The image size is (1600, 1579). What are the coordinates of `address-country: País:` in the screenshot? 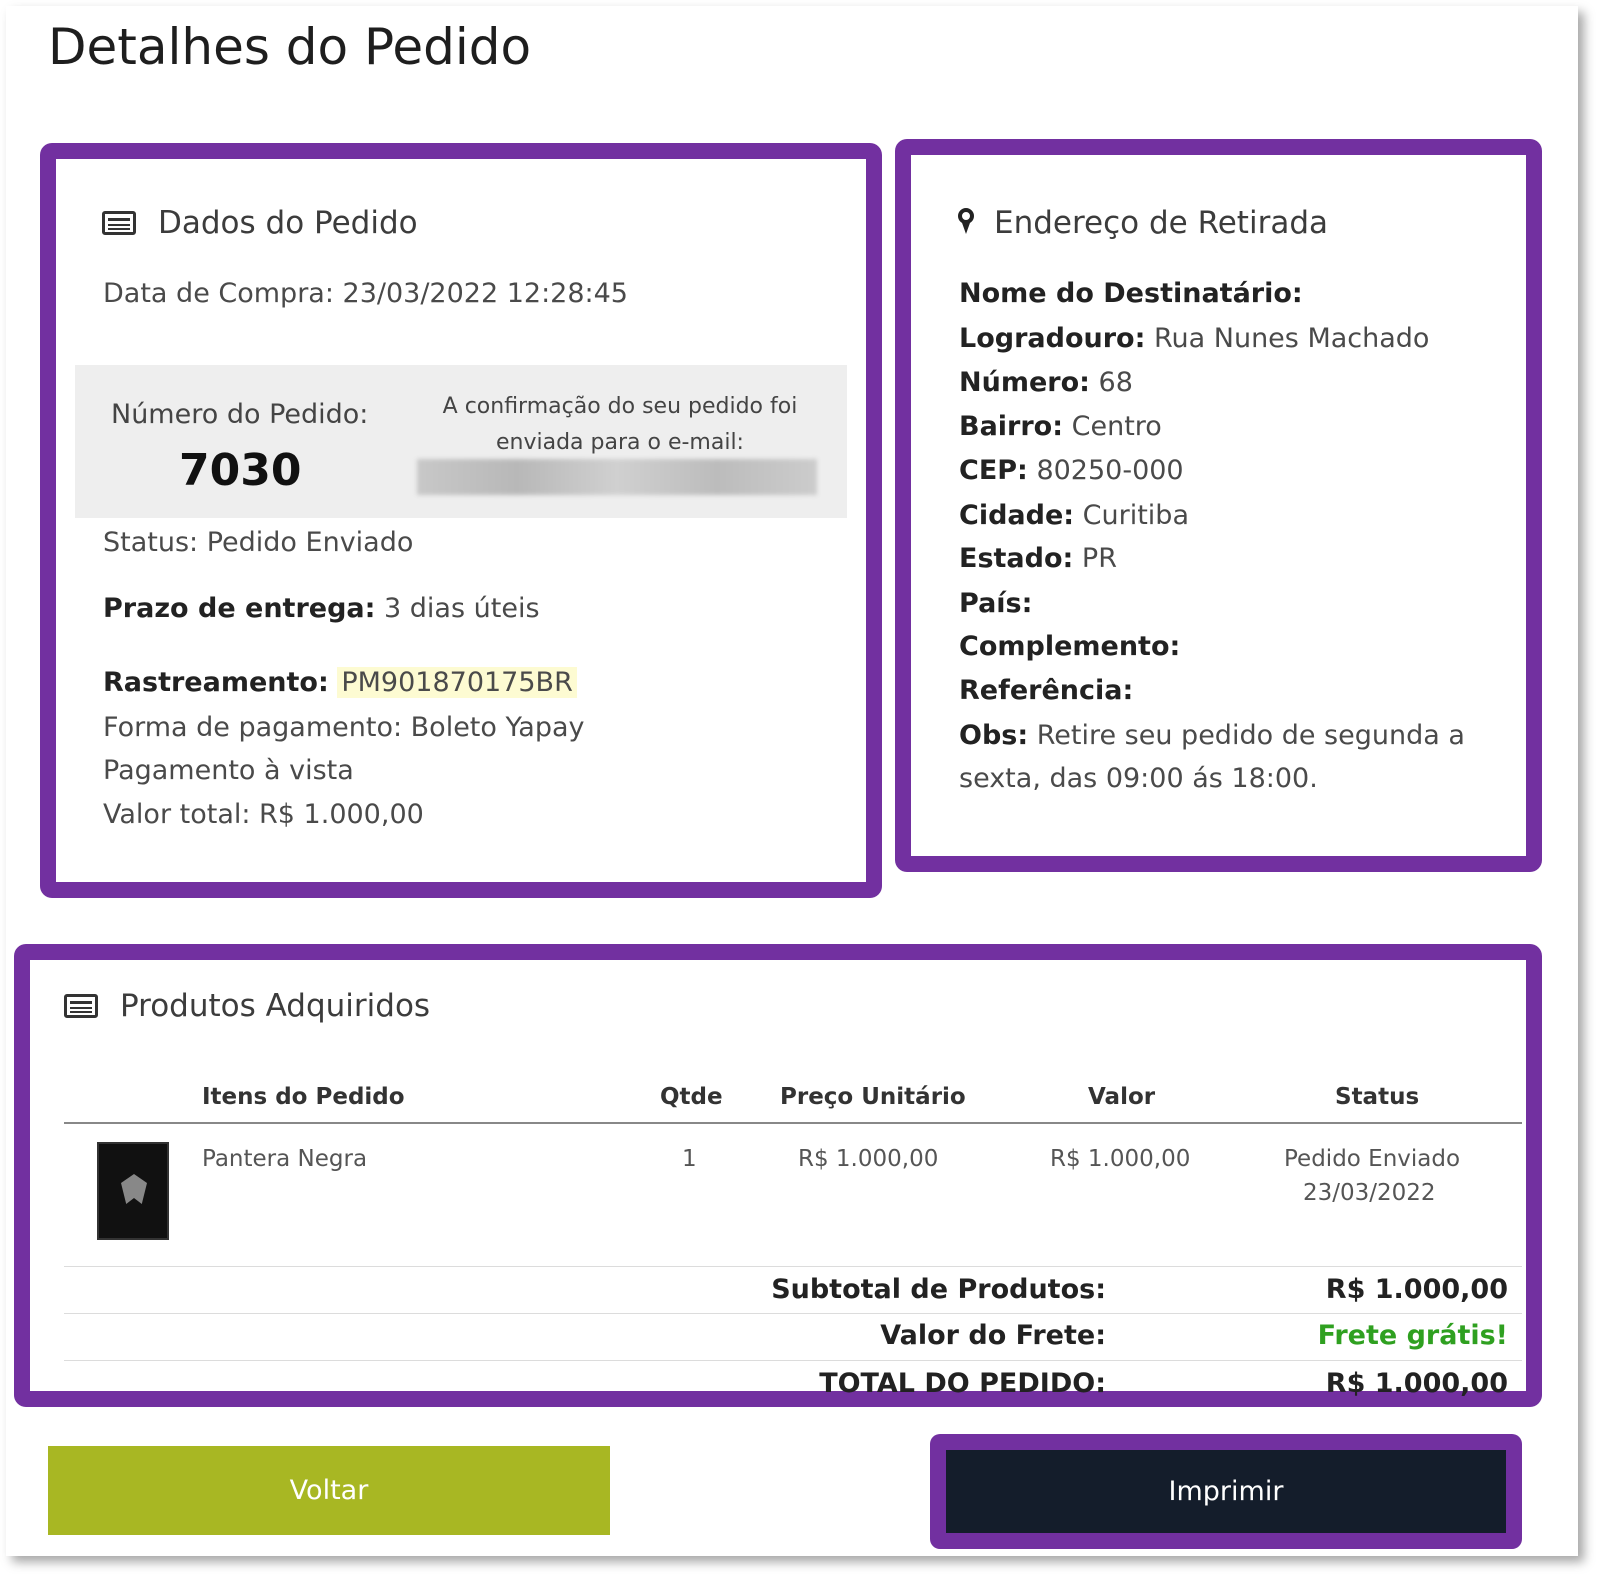 It's located at (995, 603).